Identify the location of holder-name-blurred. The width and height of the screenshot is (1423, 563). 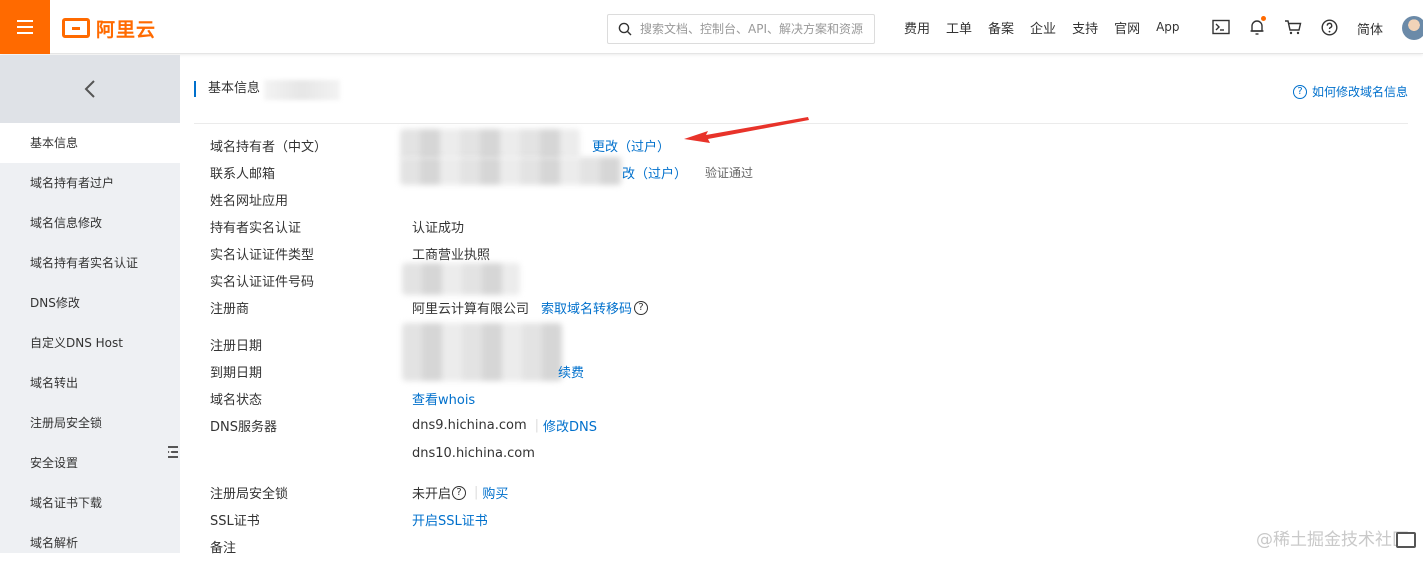
(490, 144).